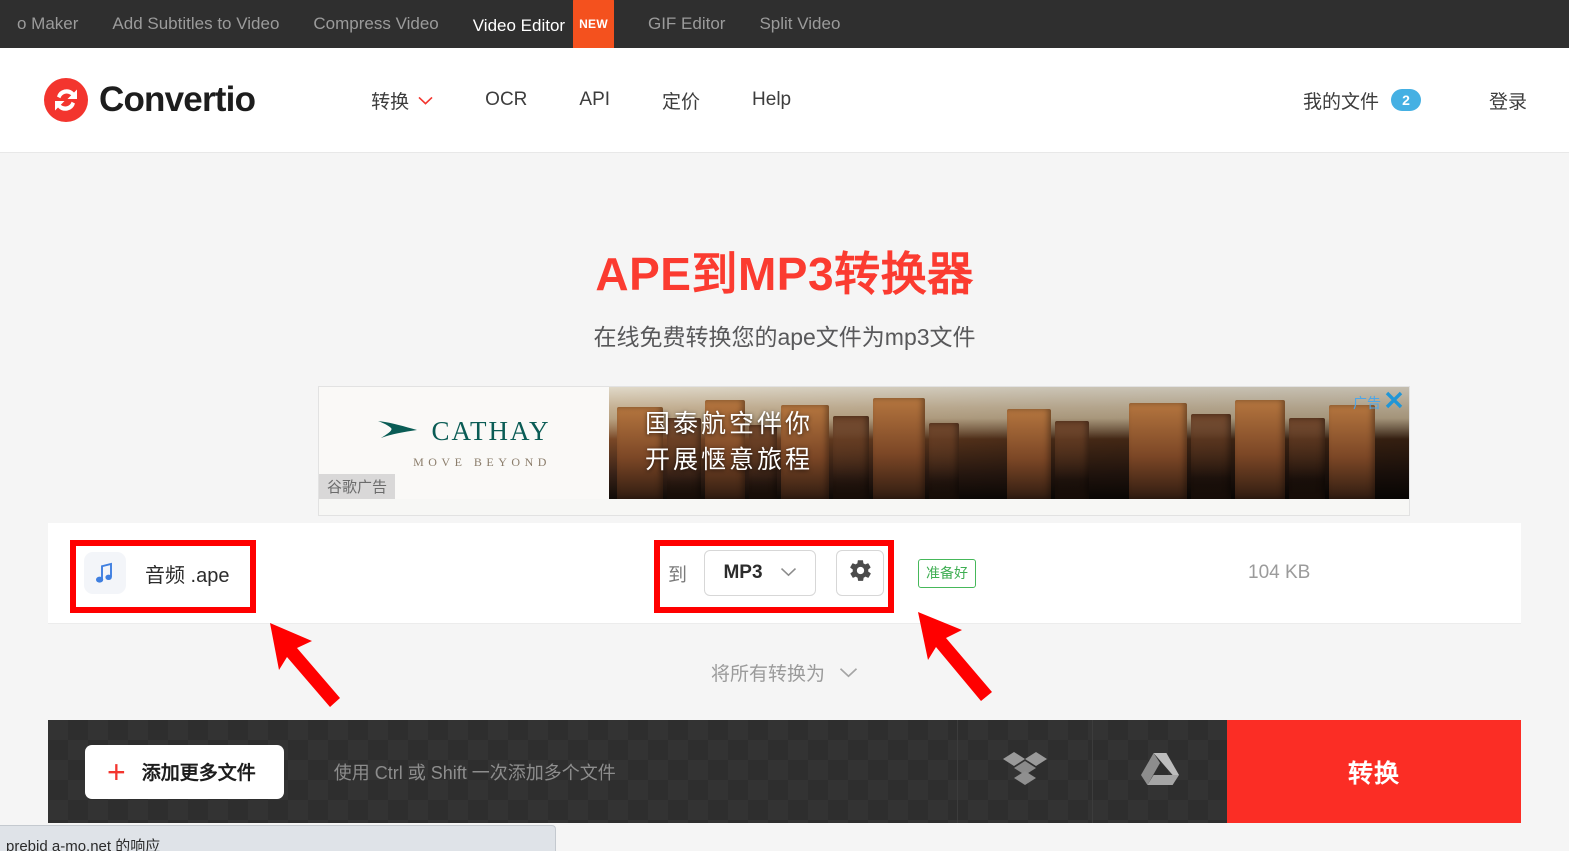 Image resolution: width=1569 pixels, height=851 pixels. I want to click on convert-all-row: 将所有转换为, so click(784, 671).